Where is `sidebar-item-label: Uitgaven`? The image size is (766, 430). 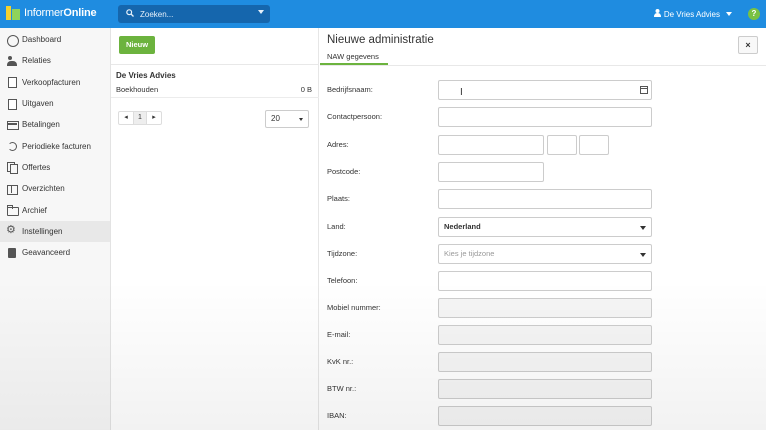 sidebar-item-label: Uitgaven is located at coordinates (38, 104).